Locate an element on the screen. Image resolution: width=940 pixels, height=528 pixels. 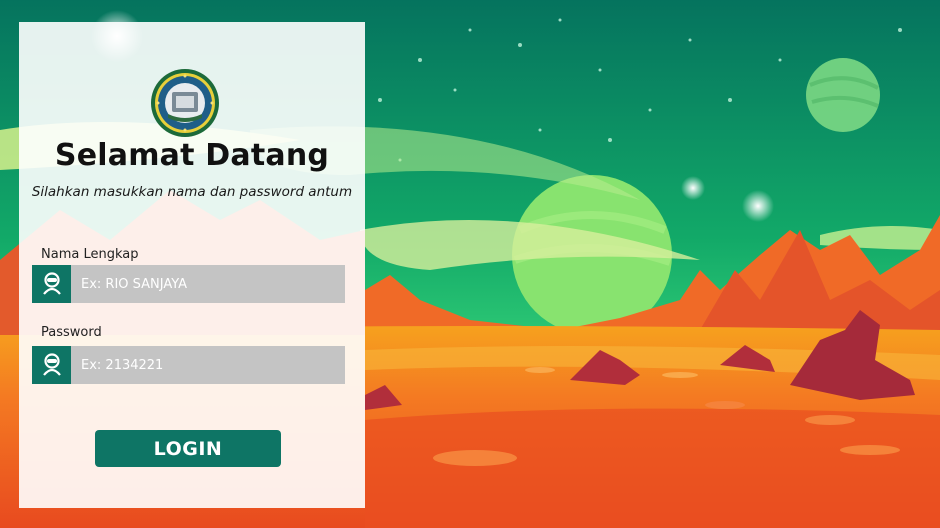
emblem-logo is located at coordinates (185, 103).